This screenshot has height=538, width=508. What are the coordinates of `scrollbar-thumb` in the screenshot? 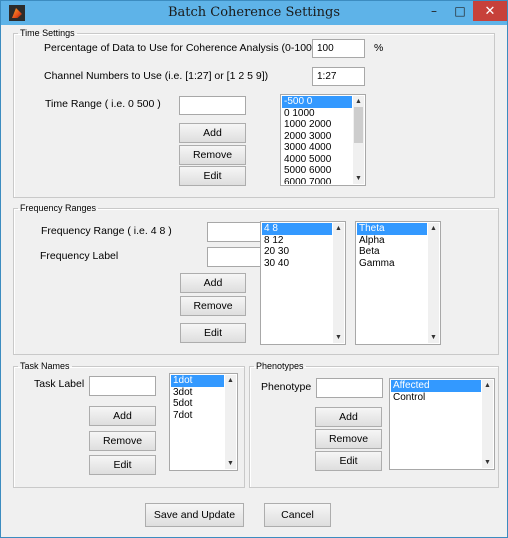 It's located at (358, 125).